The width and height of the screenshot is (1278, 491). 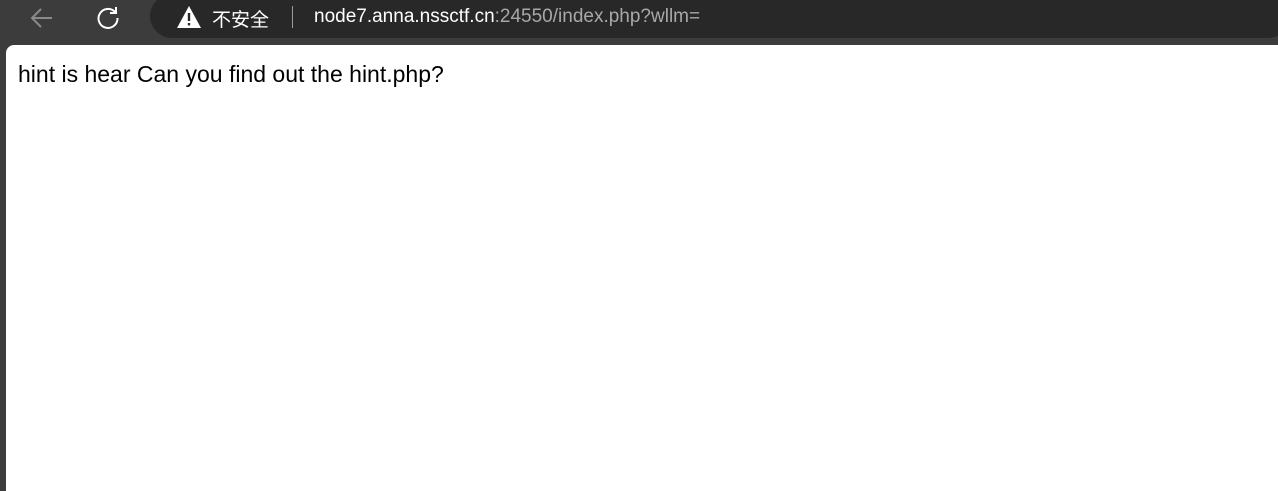 I want to click on reload-icon, so click(x=108, y=18).